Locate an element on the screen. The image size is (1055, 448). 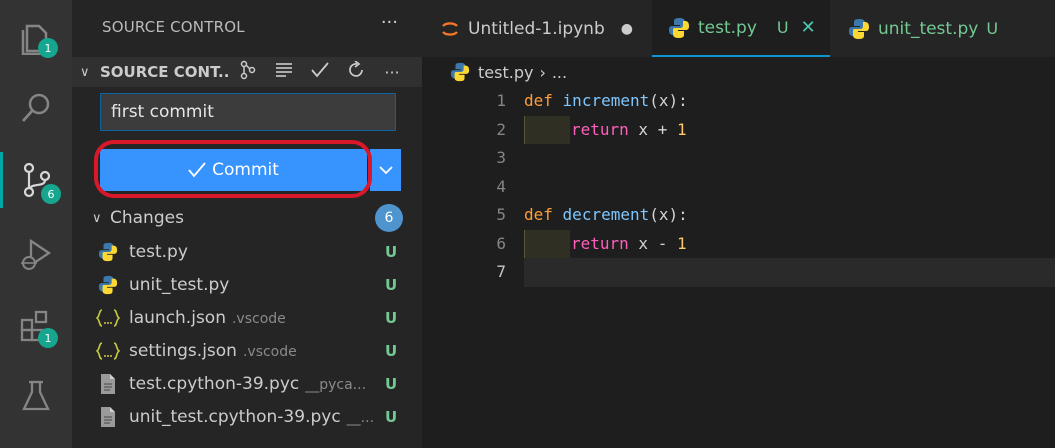
code-line-2: 2 return x + 1 is located at coordinates (738, 129).